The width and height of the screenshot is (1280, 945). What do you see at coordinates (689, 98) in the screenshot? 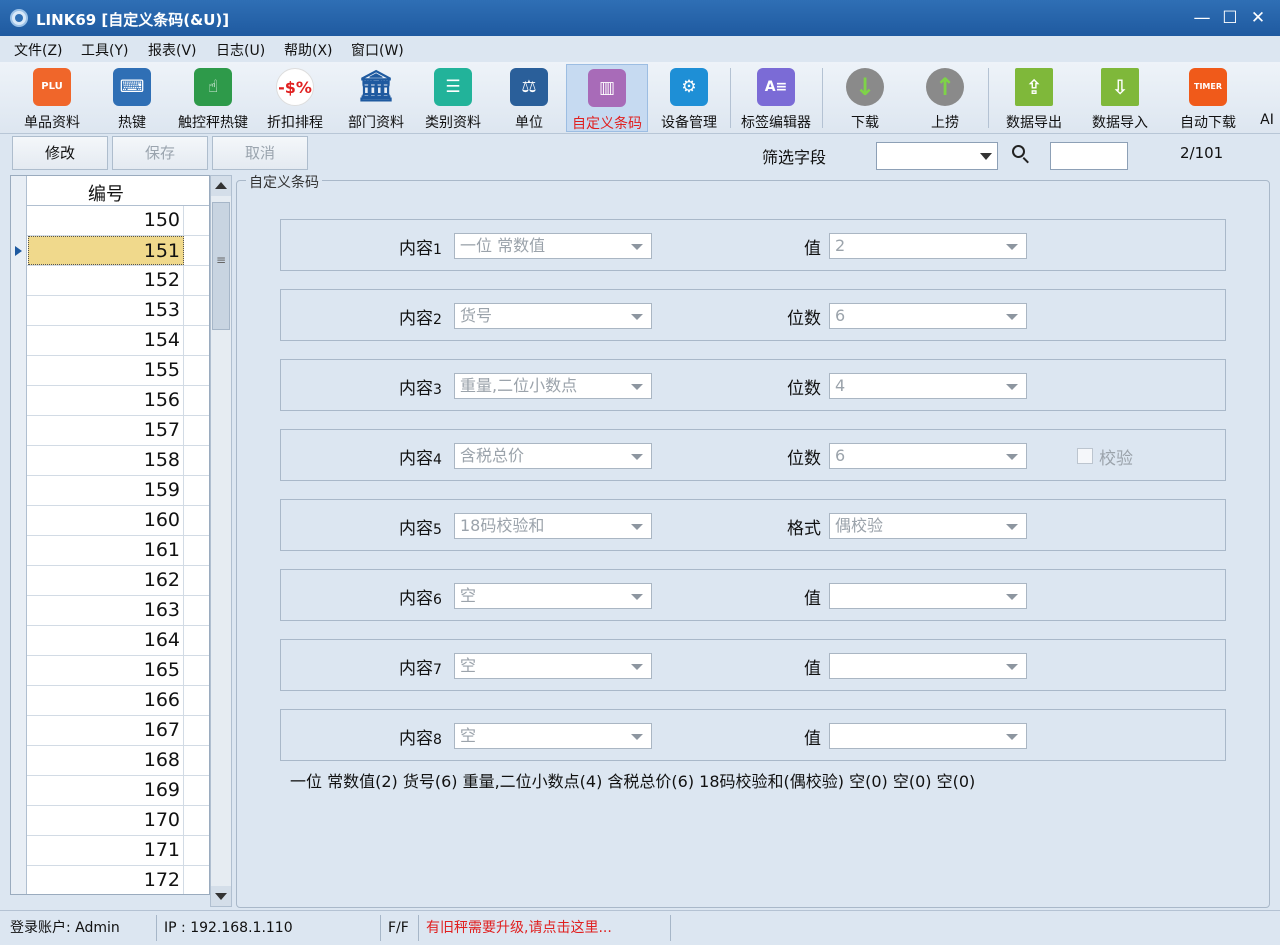
I see `toolbar-device-button: ⚙ 设备管理` at bounding box center [689, 98].